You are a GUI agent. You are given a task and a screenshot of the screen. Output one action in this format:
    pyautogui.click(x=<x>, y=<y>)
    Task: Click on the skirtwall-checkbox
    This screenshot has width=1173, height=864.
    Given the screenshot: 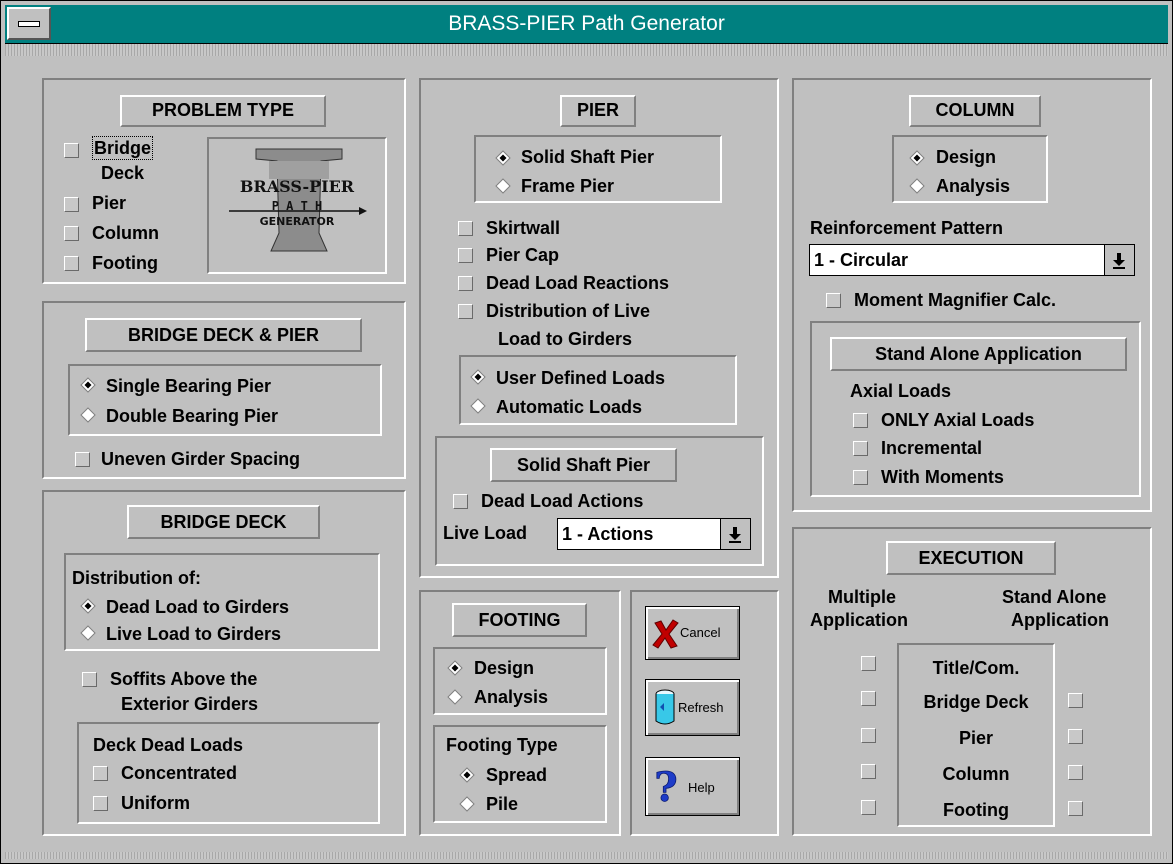 What is the action you would take?
    pyautogui.click(x=465, y=228)
    